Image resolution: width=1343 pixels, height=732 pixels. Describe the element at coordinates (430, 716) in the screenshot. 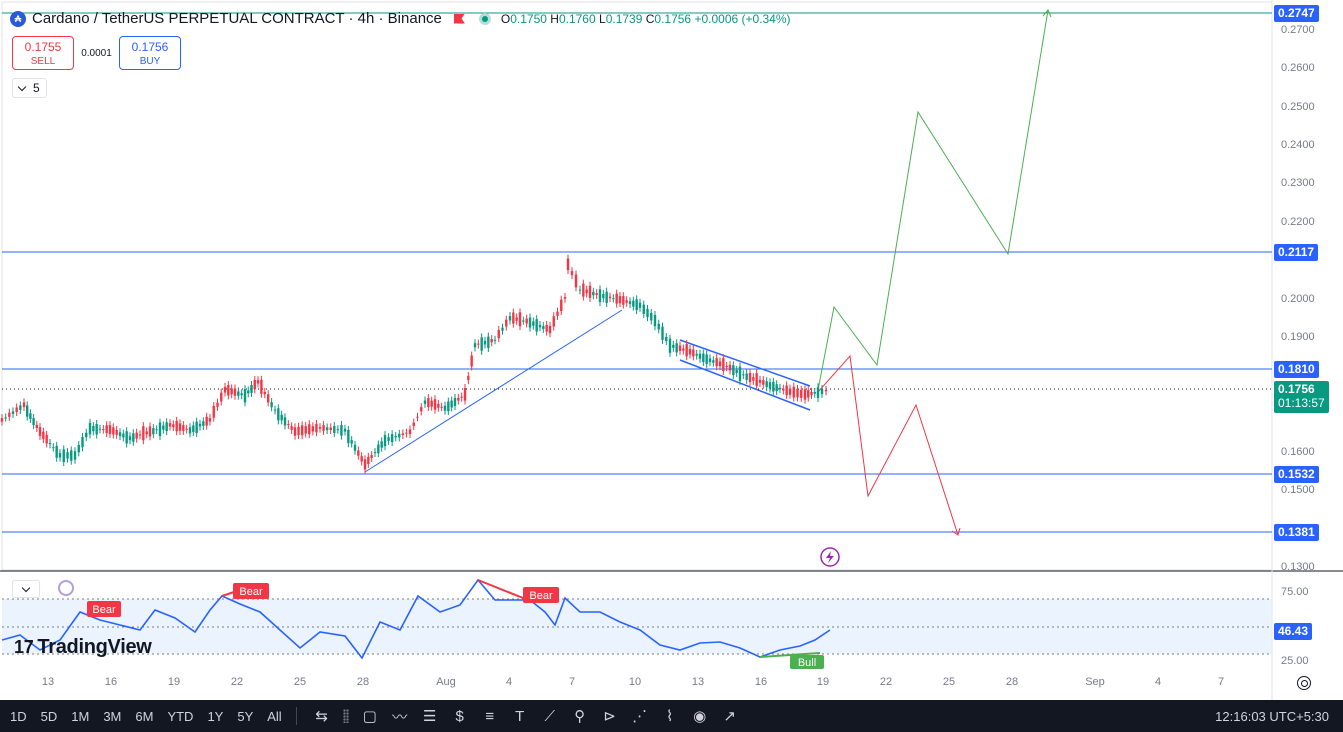

I see `fib-retracement-icon: ☰` at that location.